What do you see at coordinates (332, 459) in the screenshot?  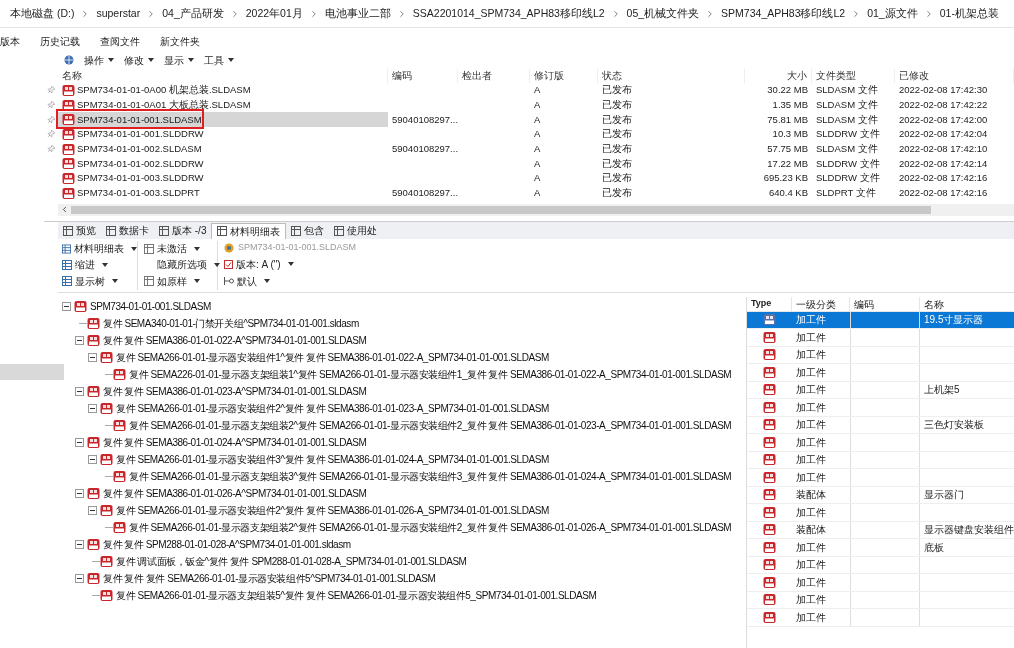 I see `tree-item: 复件 SEMA266-01-01-显示器安装组件3^复件 复件 SEMA386-01-01-024-A_SPM734-01-01-001.SLDASM` at bounding box center [332, 459].